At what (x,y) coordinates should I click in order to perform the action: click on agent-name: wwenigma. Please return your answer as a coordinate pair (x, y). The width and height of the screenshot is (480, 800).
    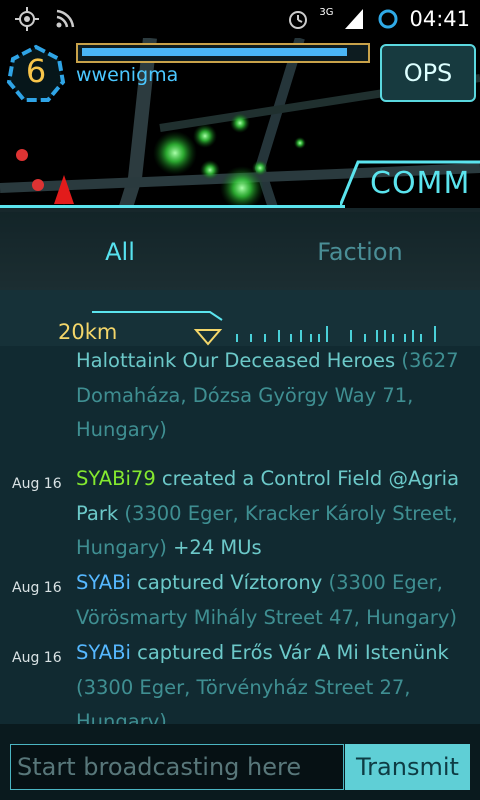
    Looking at the image, I should click on (127, 75).